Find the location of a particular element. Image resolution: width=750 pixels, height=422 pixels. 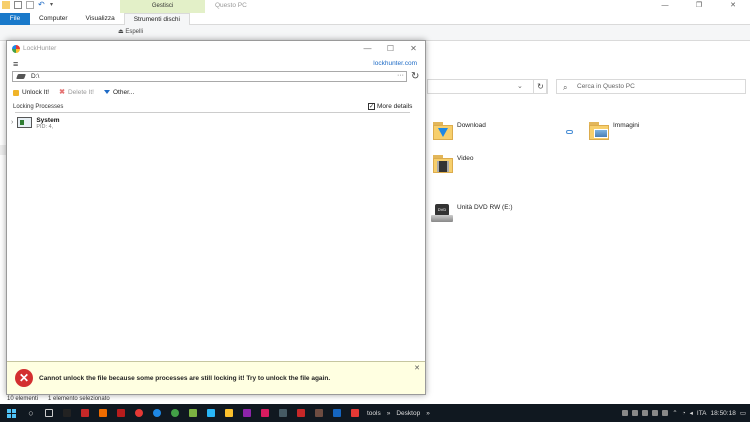

folder-video: Video is located at coordinates (453, 164).